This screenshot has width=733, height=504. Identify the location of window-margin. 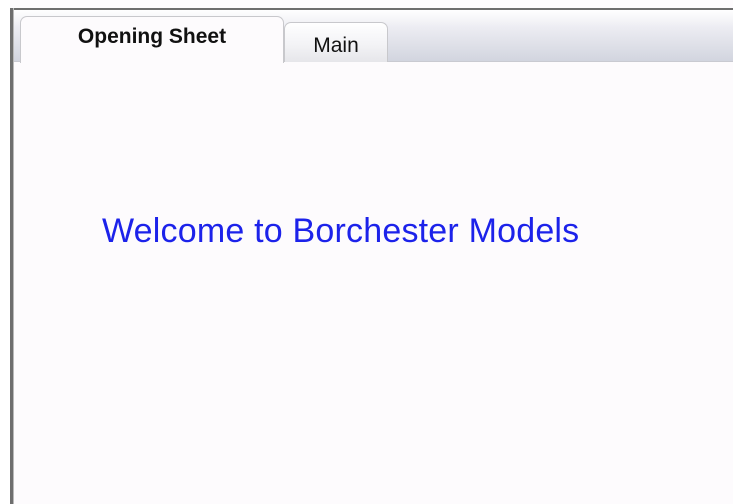
(5, 252).